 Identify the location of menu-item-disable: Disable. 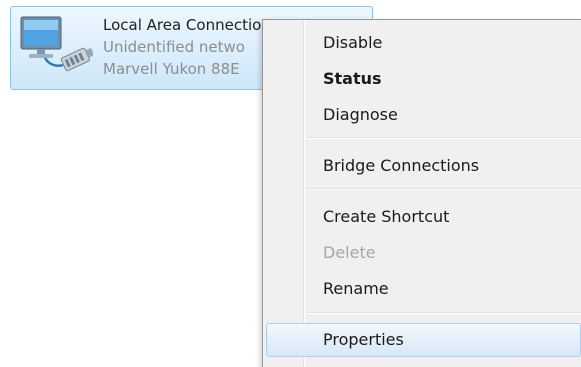
(423, 43).